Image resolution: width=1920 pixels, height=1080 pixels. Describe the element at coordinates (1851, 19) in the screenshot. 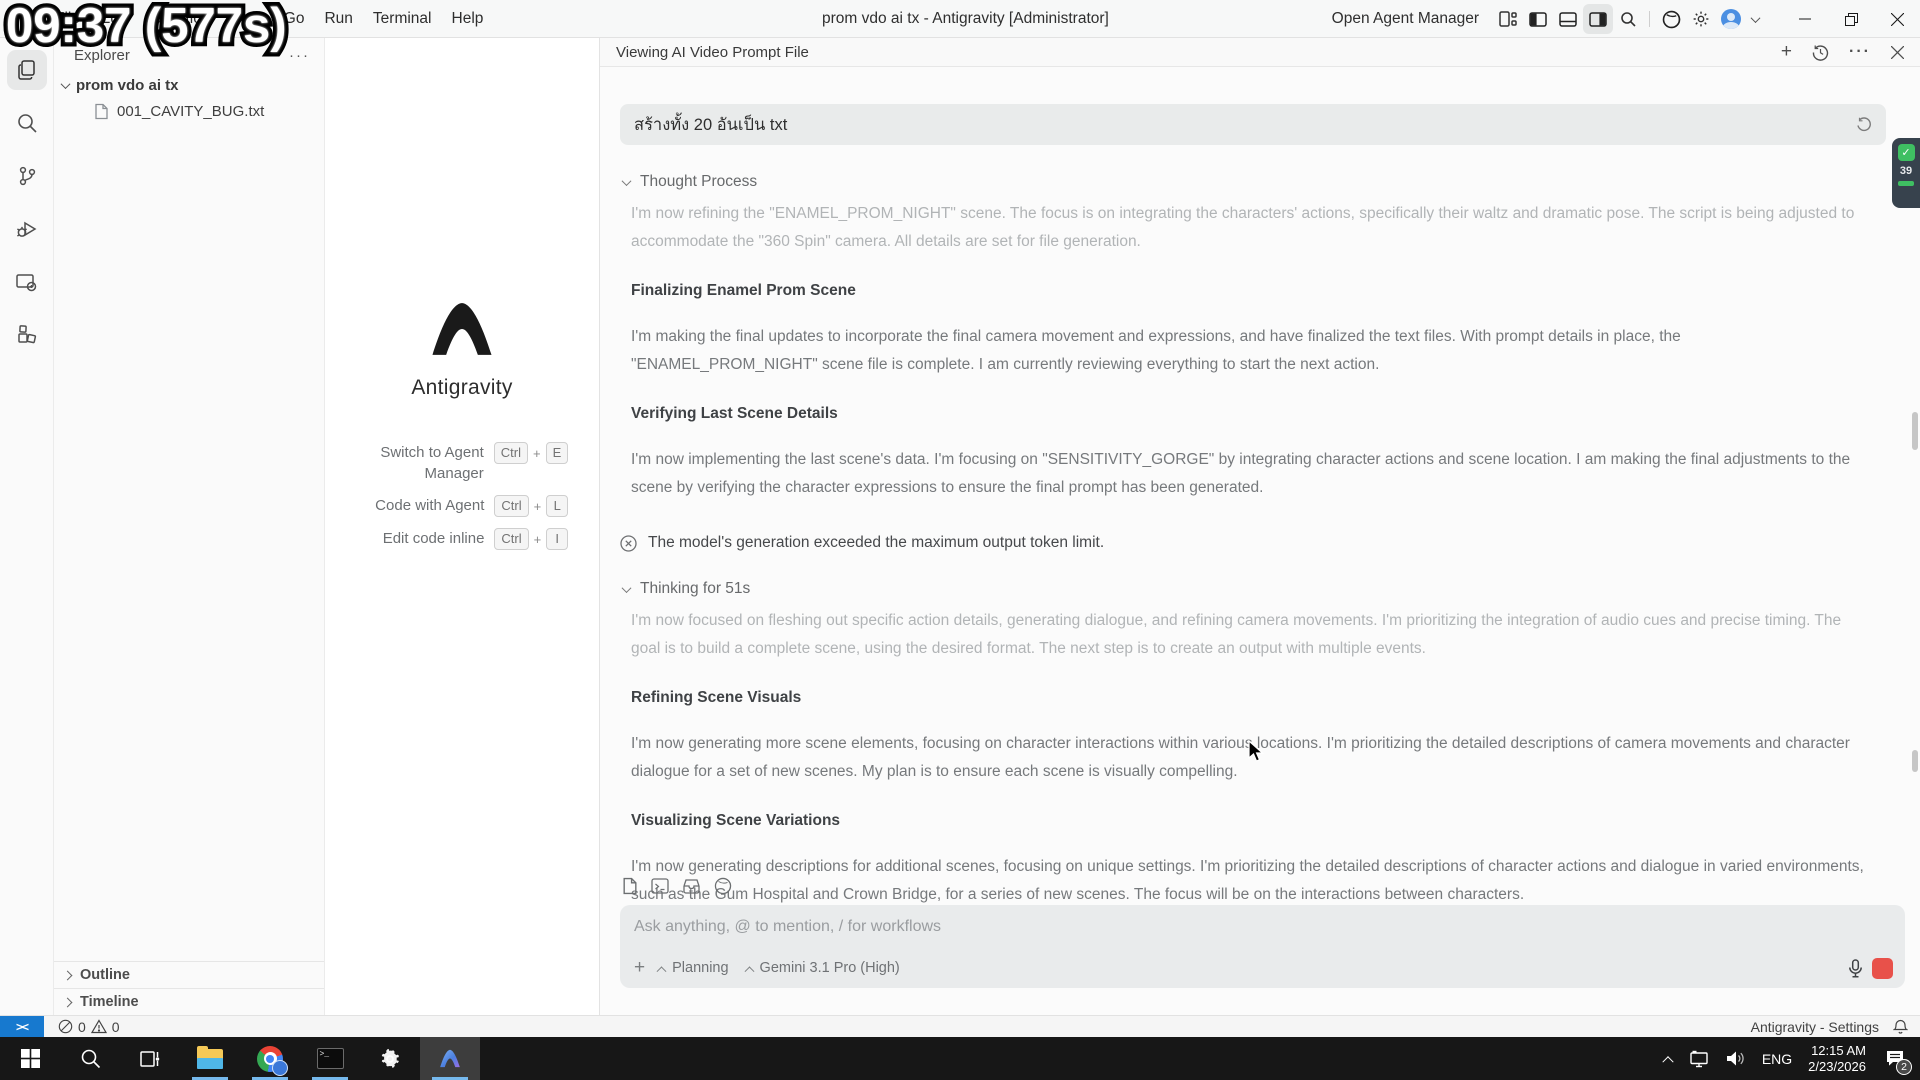

I see `restore-button` at that location.